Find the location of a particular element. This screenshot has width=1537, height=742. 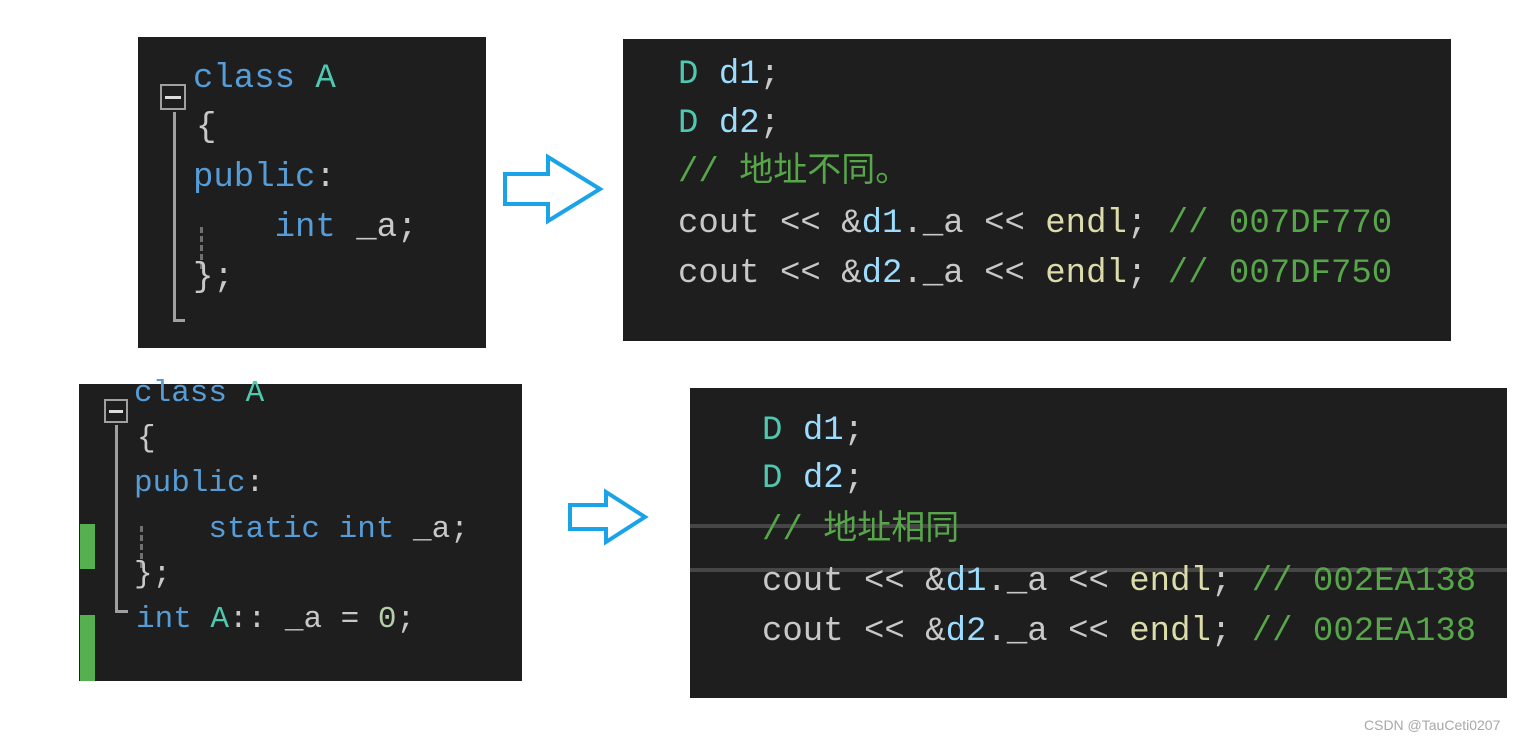

code-token-kw: static int is located at coordinates (301, 529).